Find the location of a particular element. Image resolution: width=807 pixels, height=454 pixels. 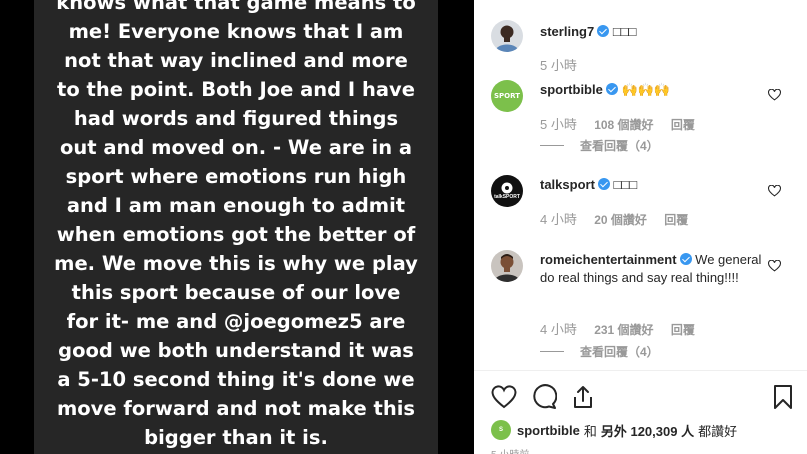

liked-by-others: 另外 120,309 人 is located at coordinates (647, 430).